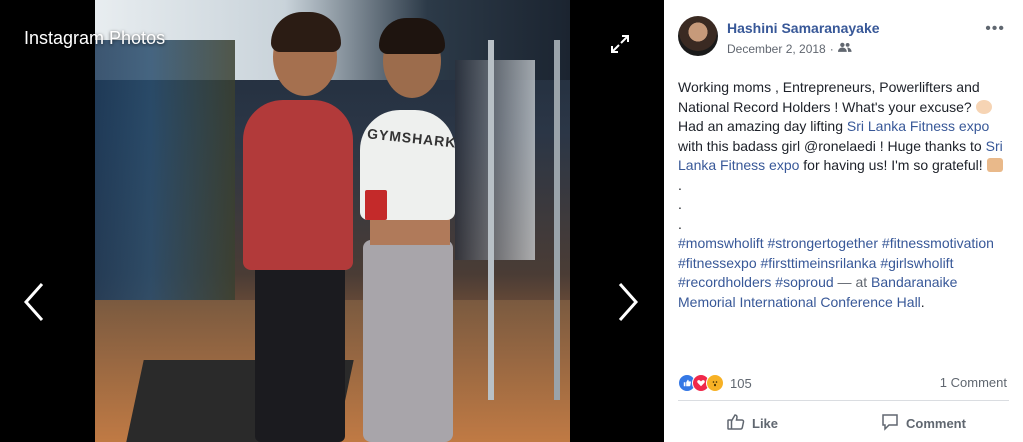 Image resolution: width=1023 pixels, height=442 pixels. Describe the element at coordinates (936, 423) in the screenshot. I see `comment-label: Comment` at that location.